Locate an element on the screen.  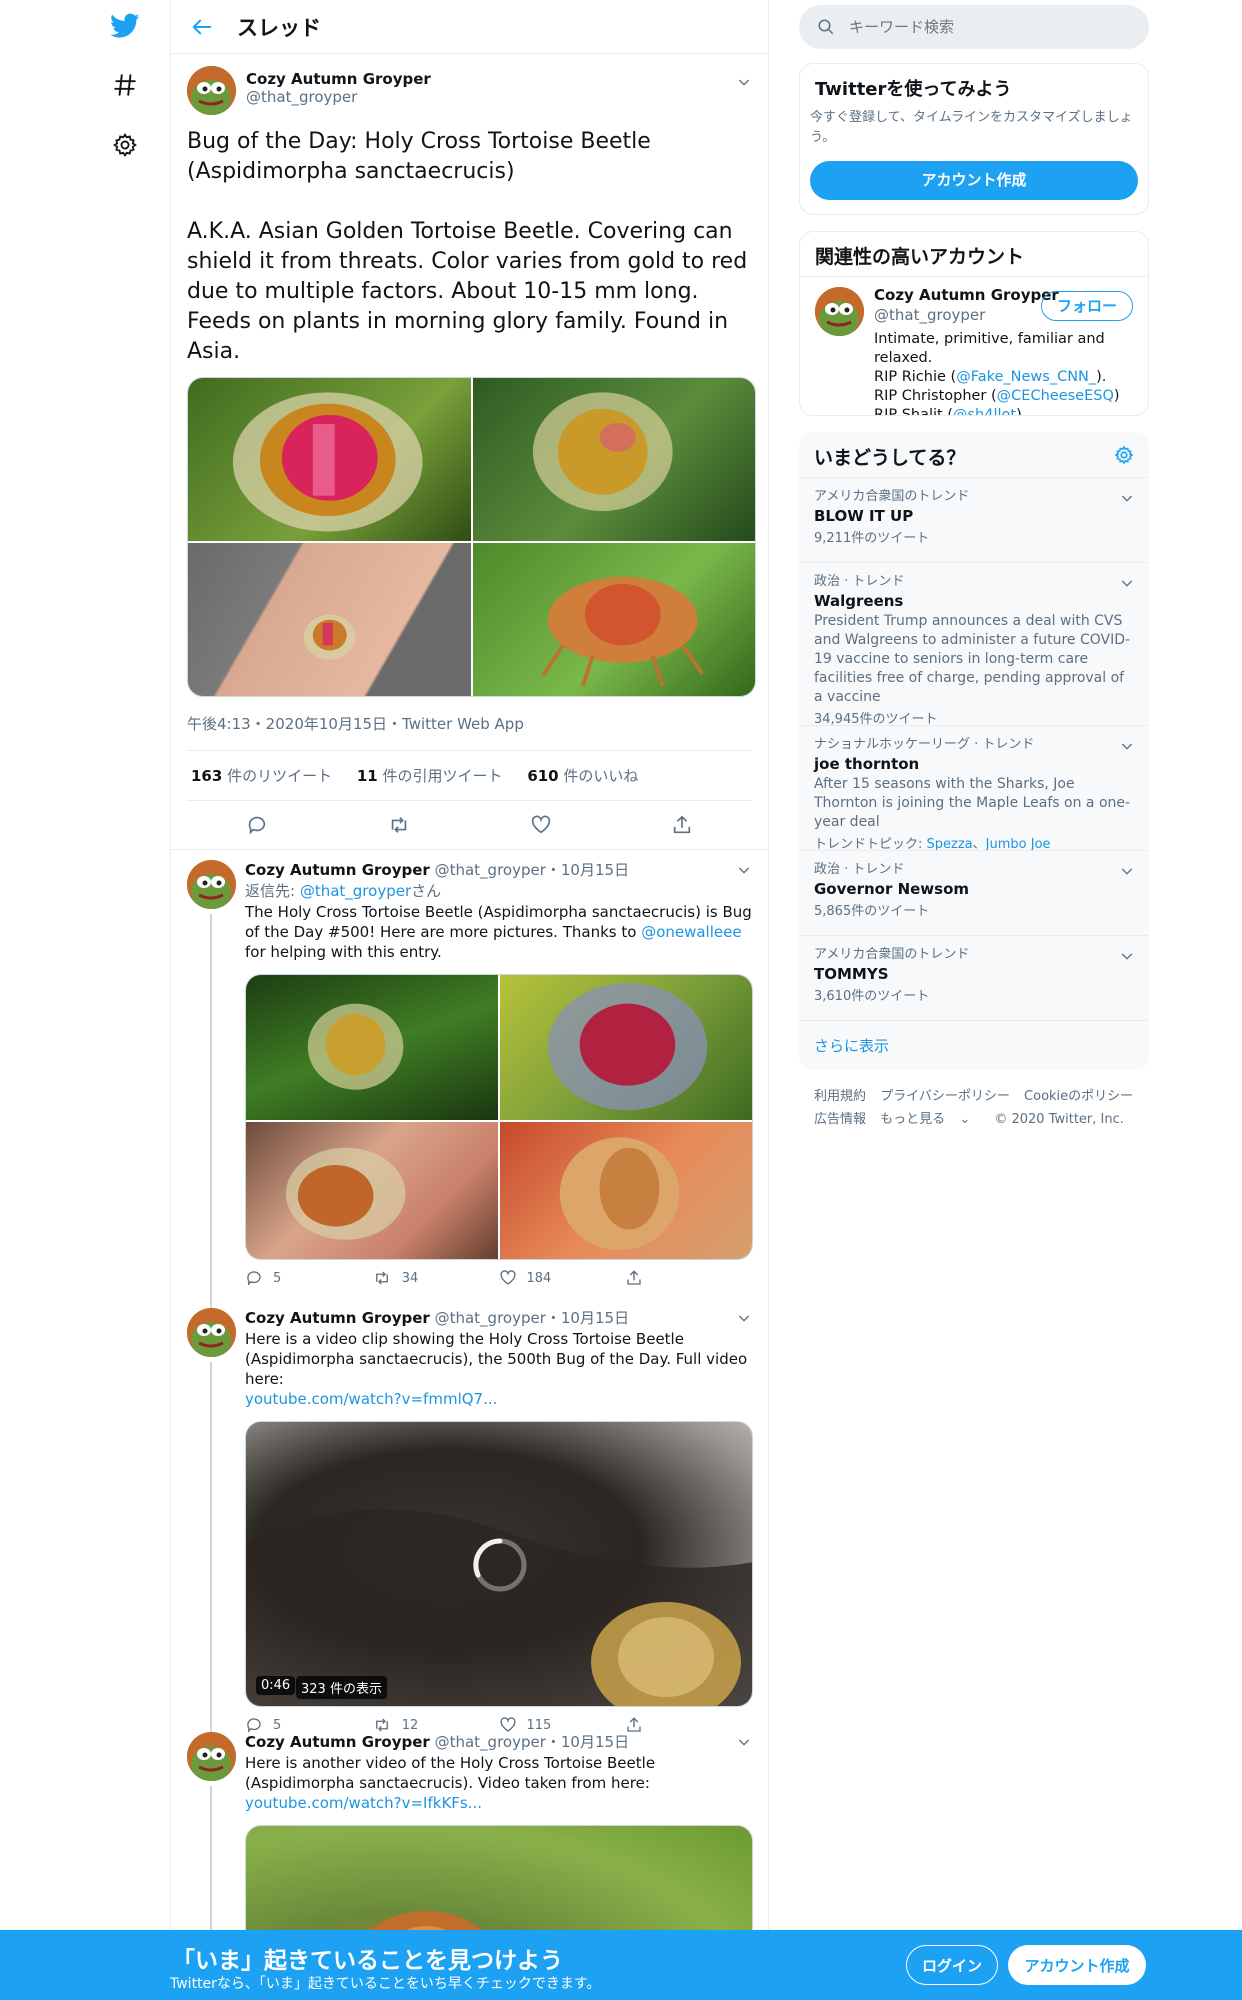
create-account-button: アカウント作成 is located at coordinates (974, 180).